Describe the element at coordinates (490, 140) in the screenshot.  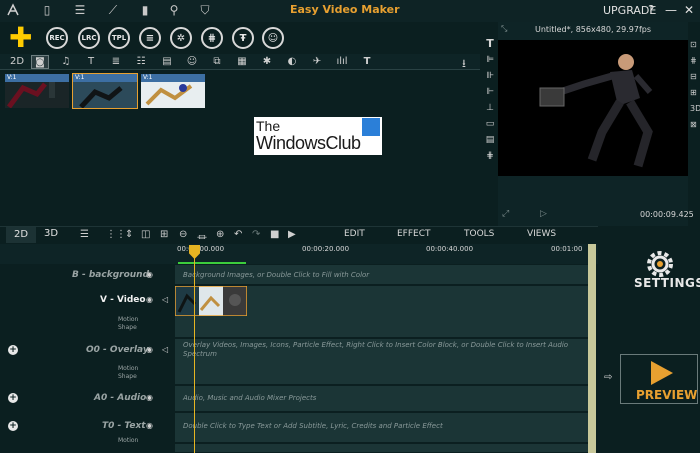
I see `caption-icon: ▤` at that location.